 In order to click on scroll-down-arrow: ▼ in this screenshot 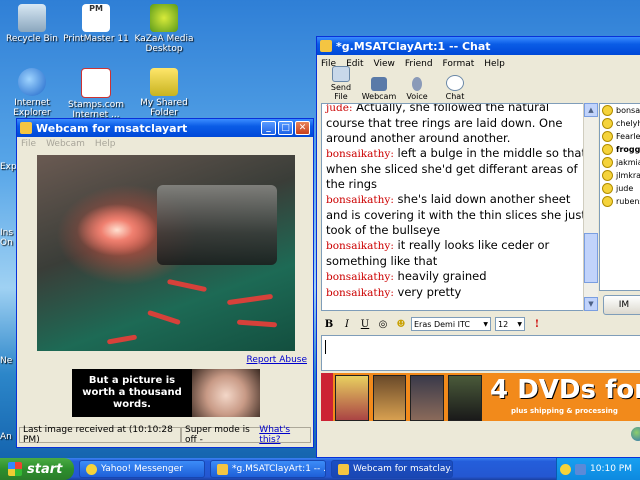, I will do `click(591, 304)`.